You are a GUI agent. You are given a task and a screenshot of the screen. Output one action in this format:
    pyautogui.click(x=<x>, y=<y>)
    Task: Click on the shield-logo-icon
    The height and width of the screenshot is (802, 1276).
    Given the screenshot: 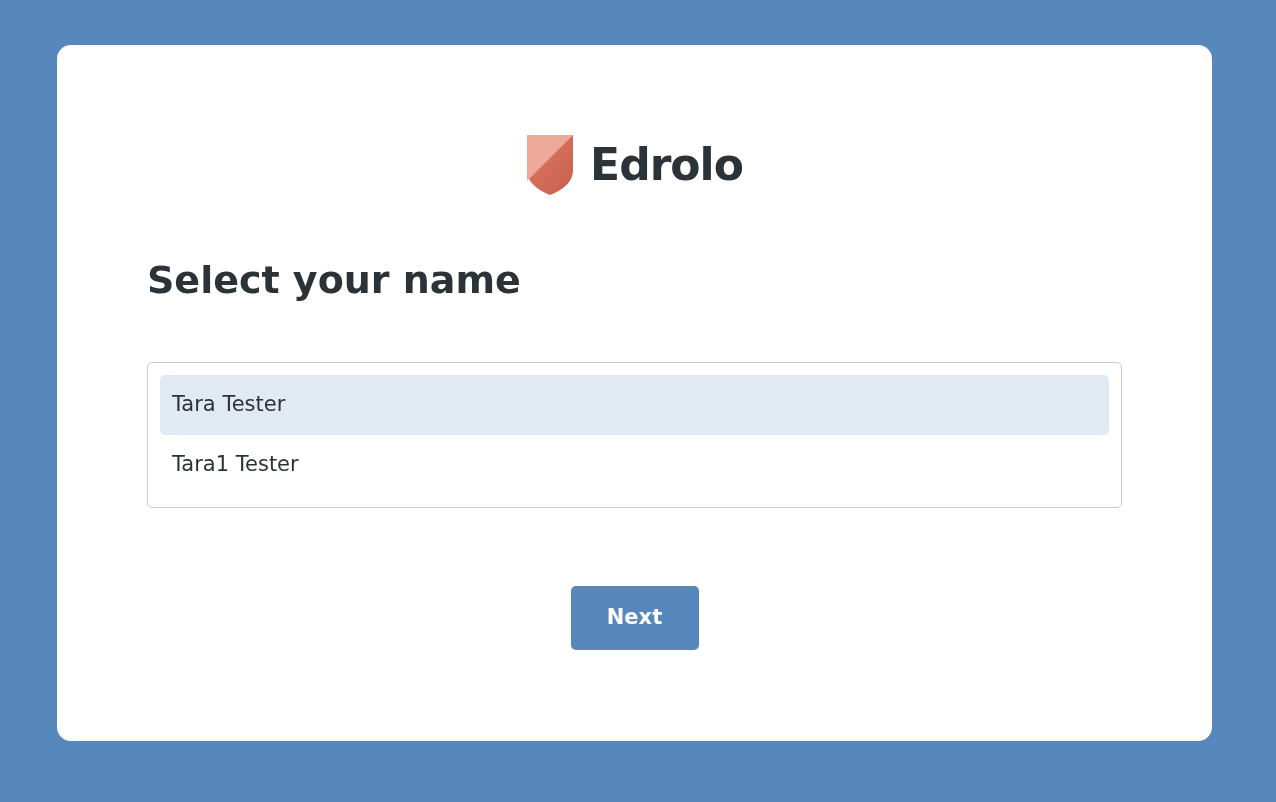 What is the action you would take?
    pyautogui.click(x=550, y=165)
    